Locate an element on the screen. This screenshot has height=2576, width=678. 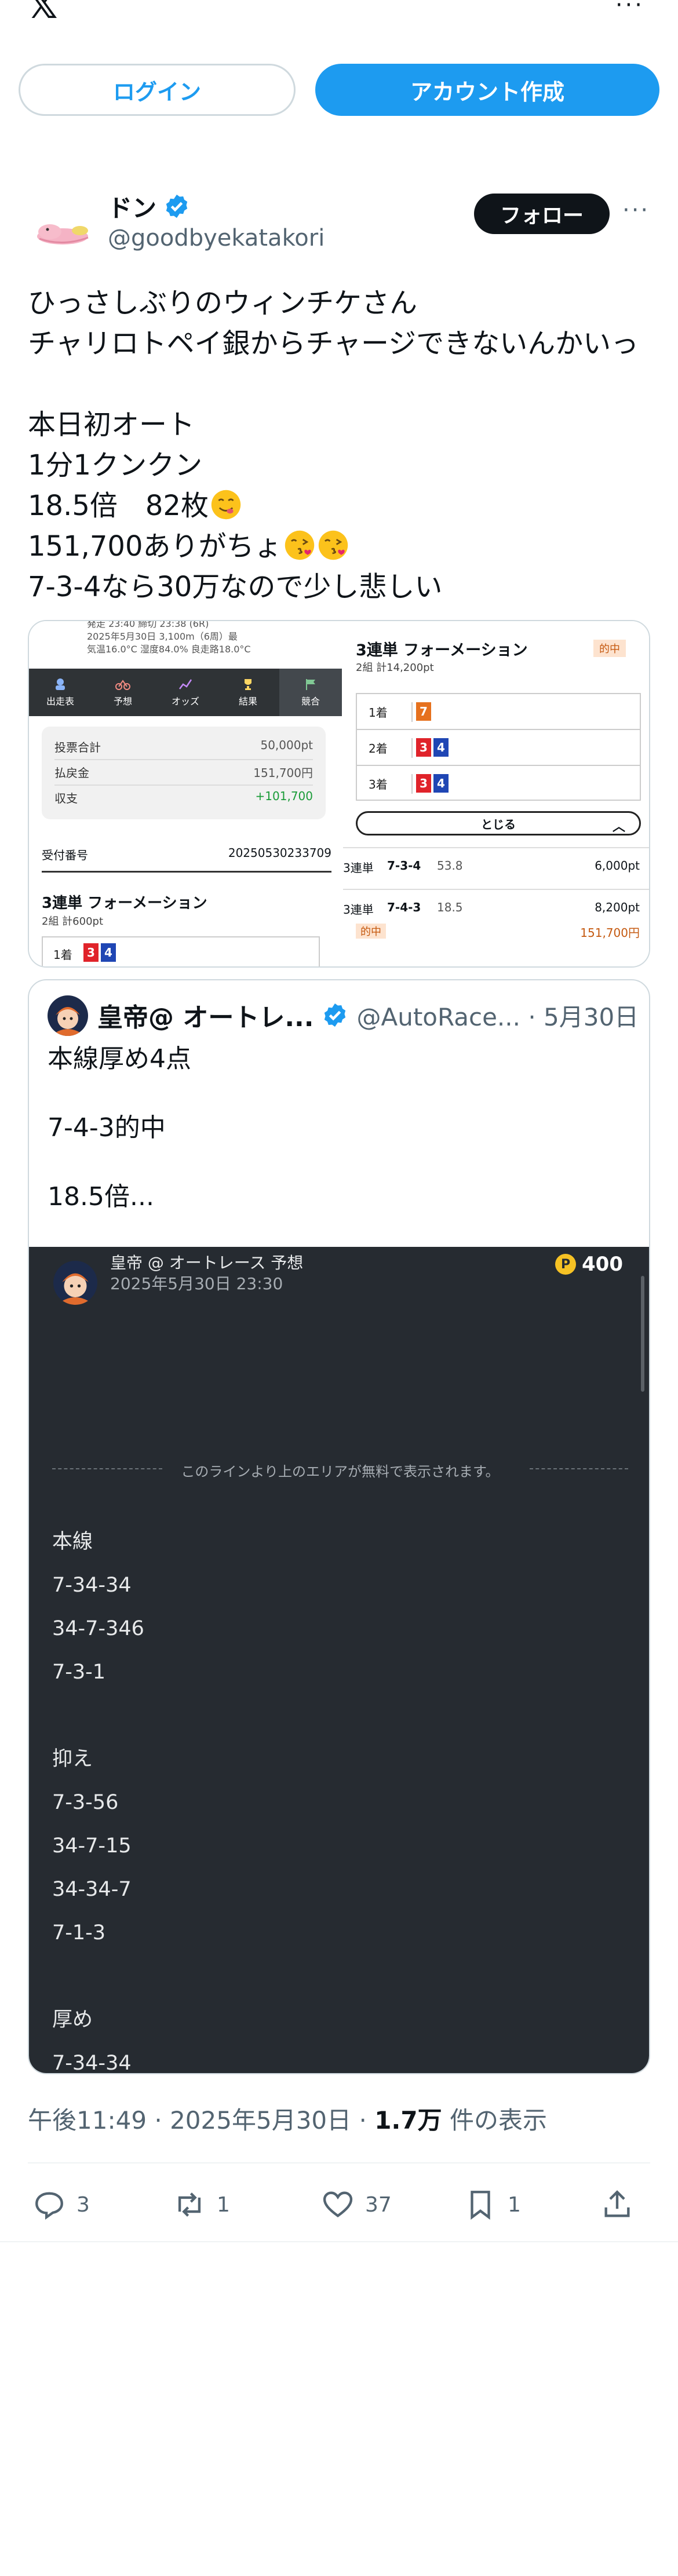
verified-badge-icon is located at coordinates (335, 1015).